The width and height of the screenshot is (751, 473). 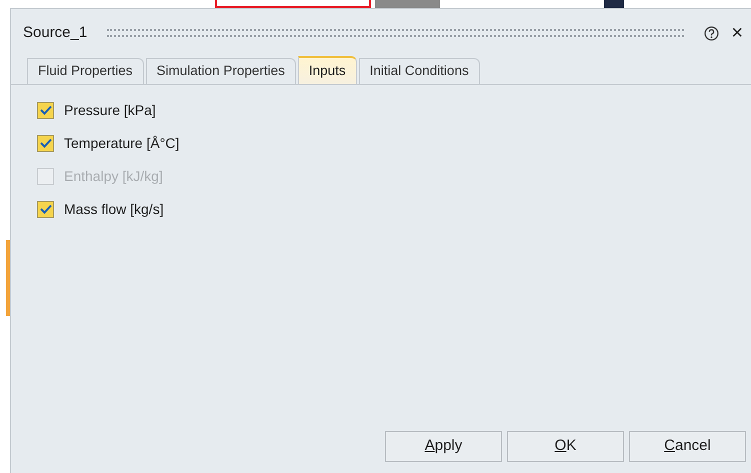 I want to click on tab: Simulation Properties, so click(x=221, y=71).